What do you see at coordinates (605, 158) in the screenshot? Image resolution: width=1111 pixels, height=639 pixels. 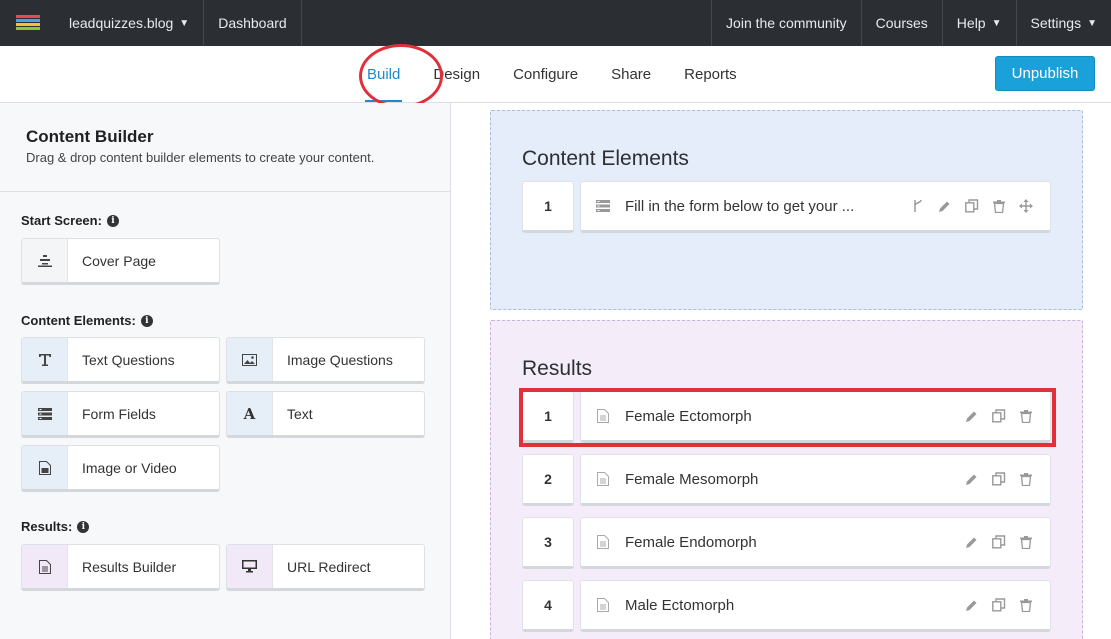 I see `content-elements-title: Content Elements` at bounding box center [605, 158].